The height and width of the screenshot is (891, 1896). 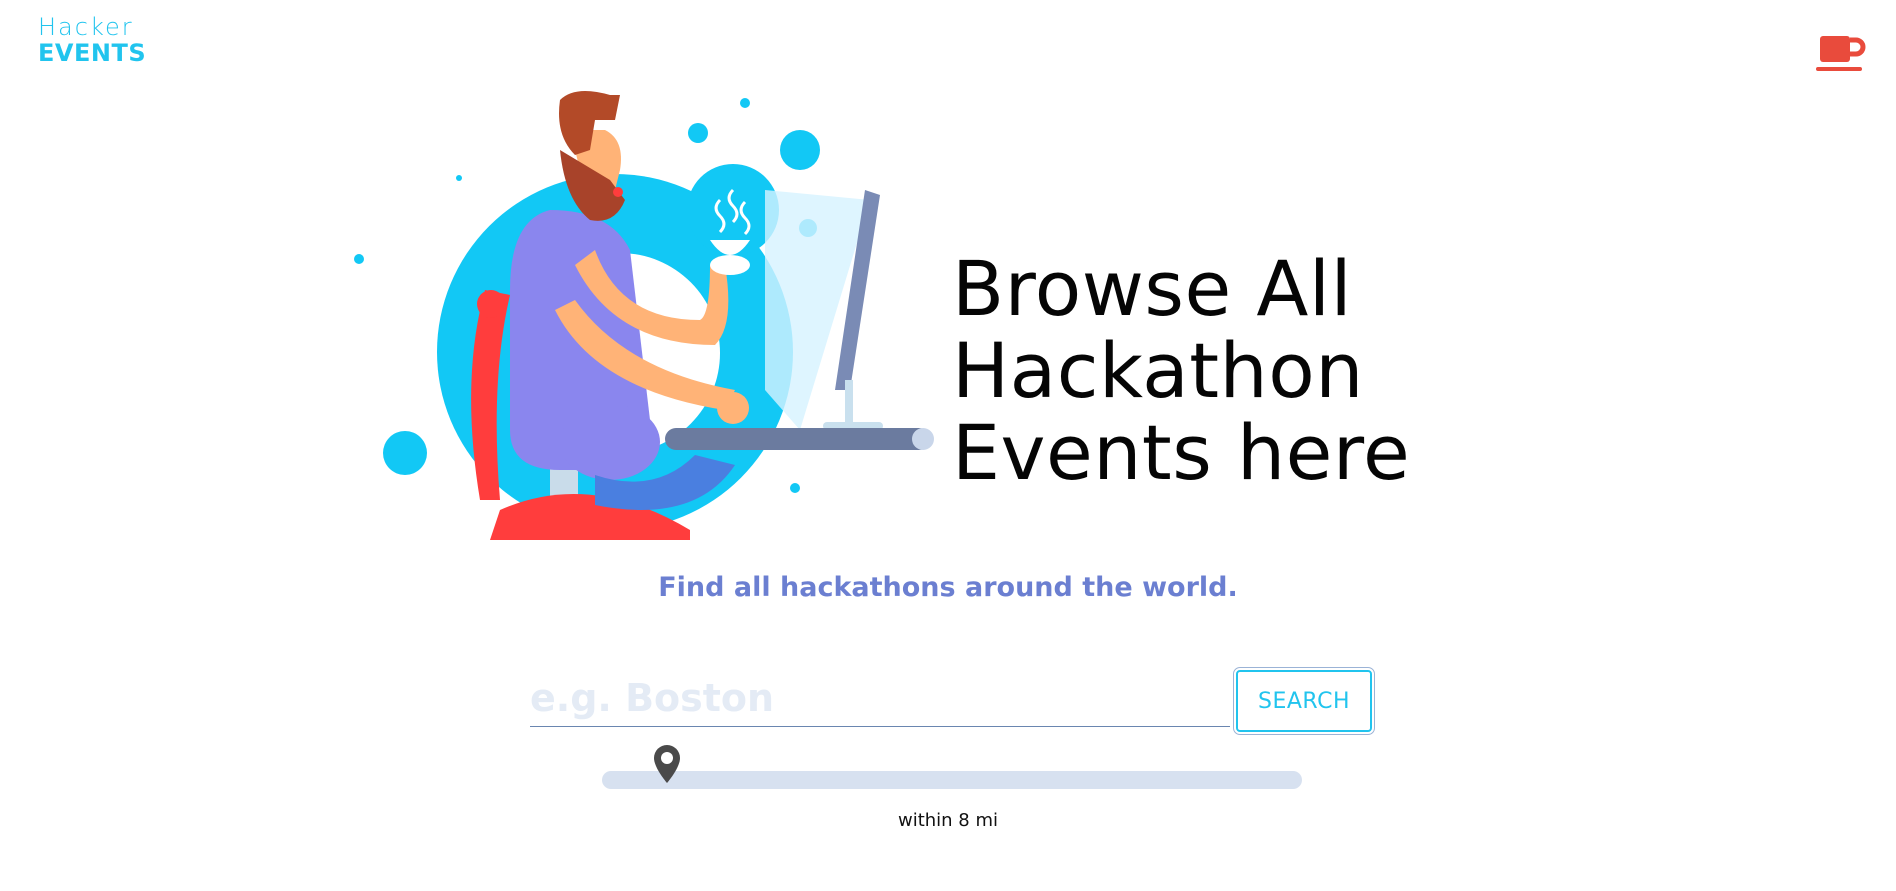 What do you see at coordinates (86, 27) in the screenshot?
I see `logo-line1: Hacker` at bounding box center [86, 27].